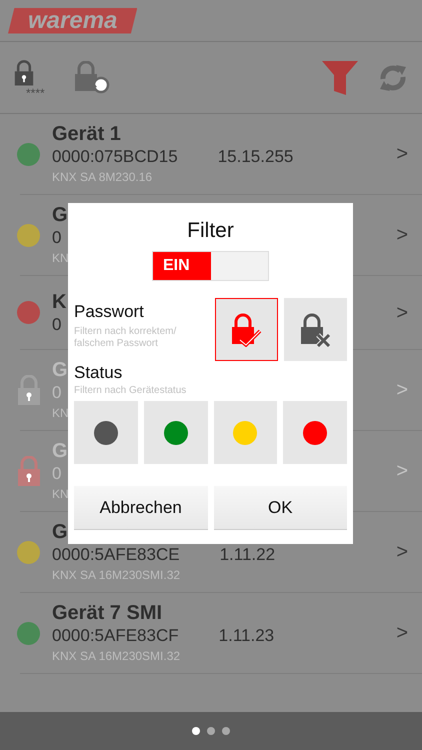 The image size is (422, 750). Describe the element at coordinates (115, 636) in the screenshot. I see `device-address: 0000:5AFE83CF` at that location.